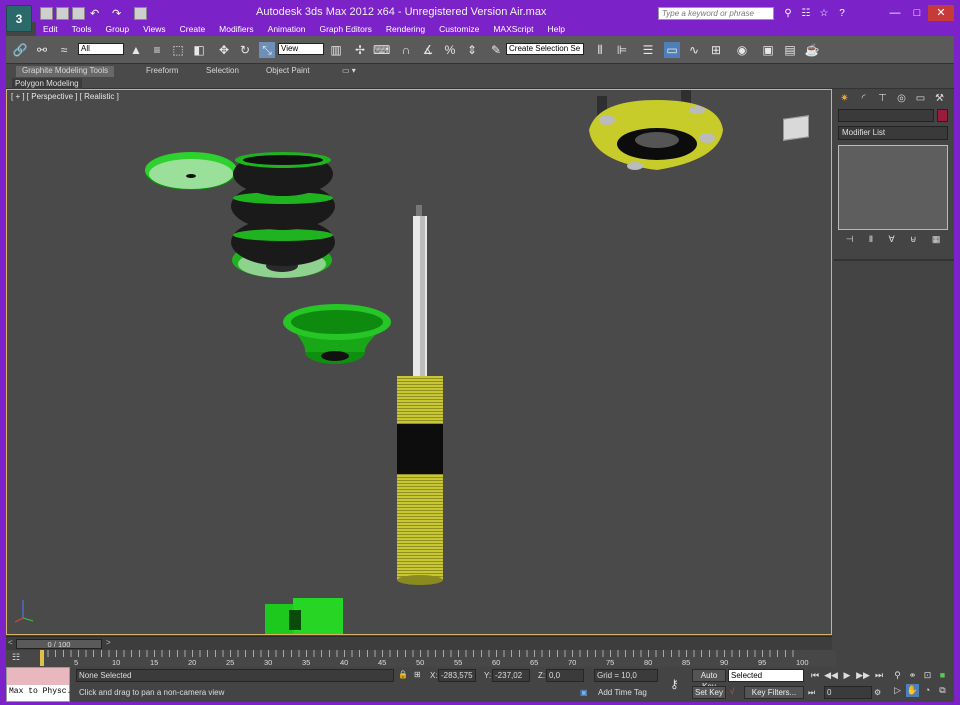  Describe the element at coordinates (301, 49) in the screenshot. I see `reference-coordinate-dropdown: View` at that location.